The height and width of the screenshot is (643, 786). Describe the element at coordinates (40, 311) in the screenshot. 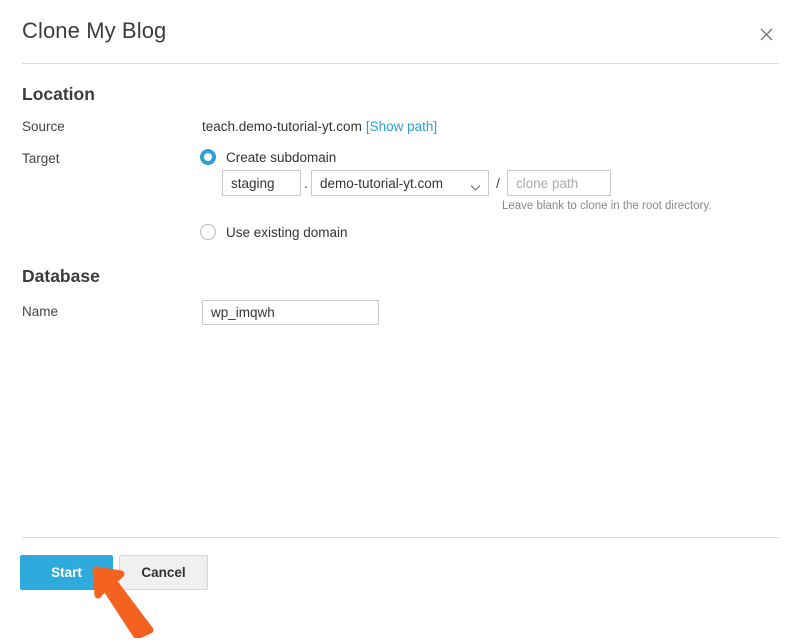

I see `database-name-label: Name` at that location.